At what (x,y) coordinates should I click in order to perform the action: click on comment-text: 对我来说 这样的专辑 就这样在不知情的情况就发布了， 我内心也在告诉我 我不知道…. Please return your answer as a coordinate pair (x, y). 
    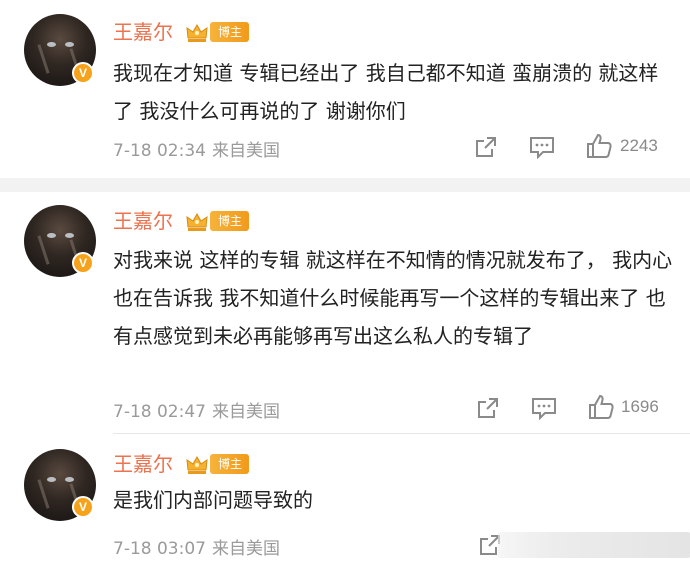
    Looking at the image, I should click on (393, 298).